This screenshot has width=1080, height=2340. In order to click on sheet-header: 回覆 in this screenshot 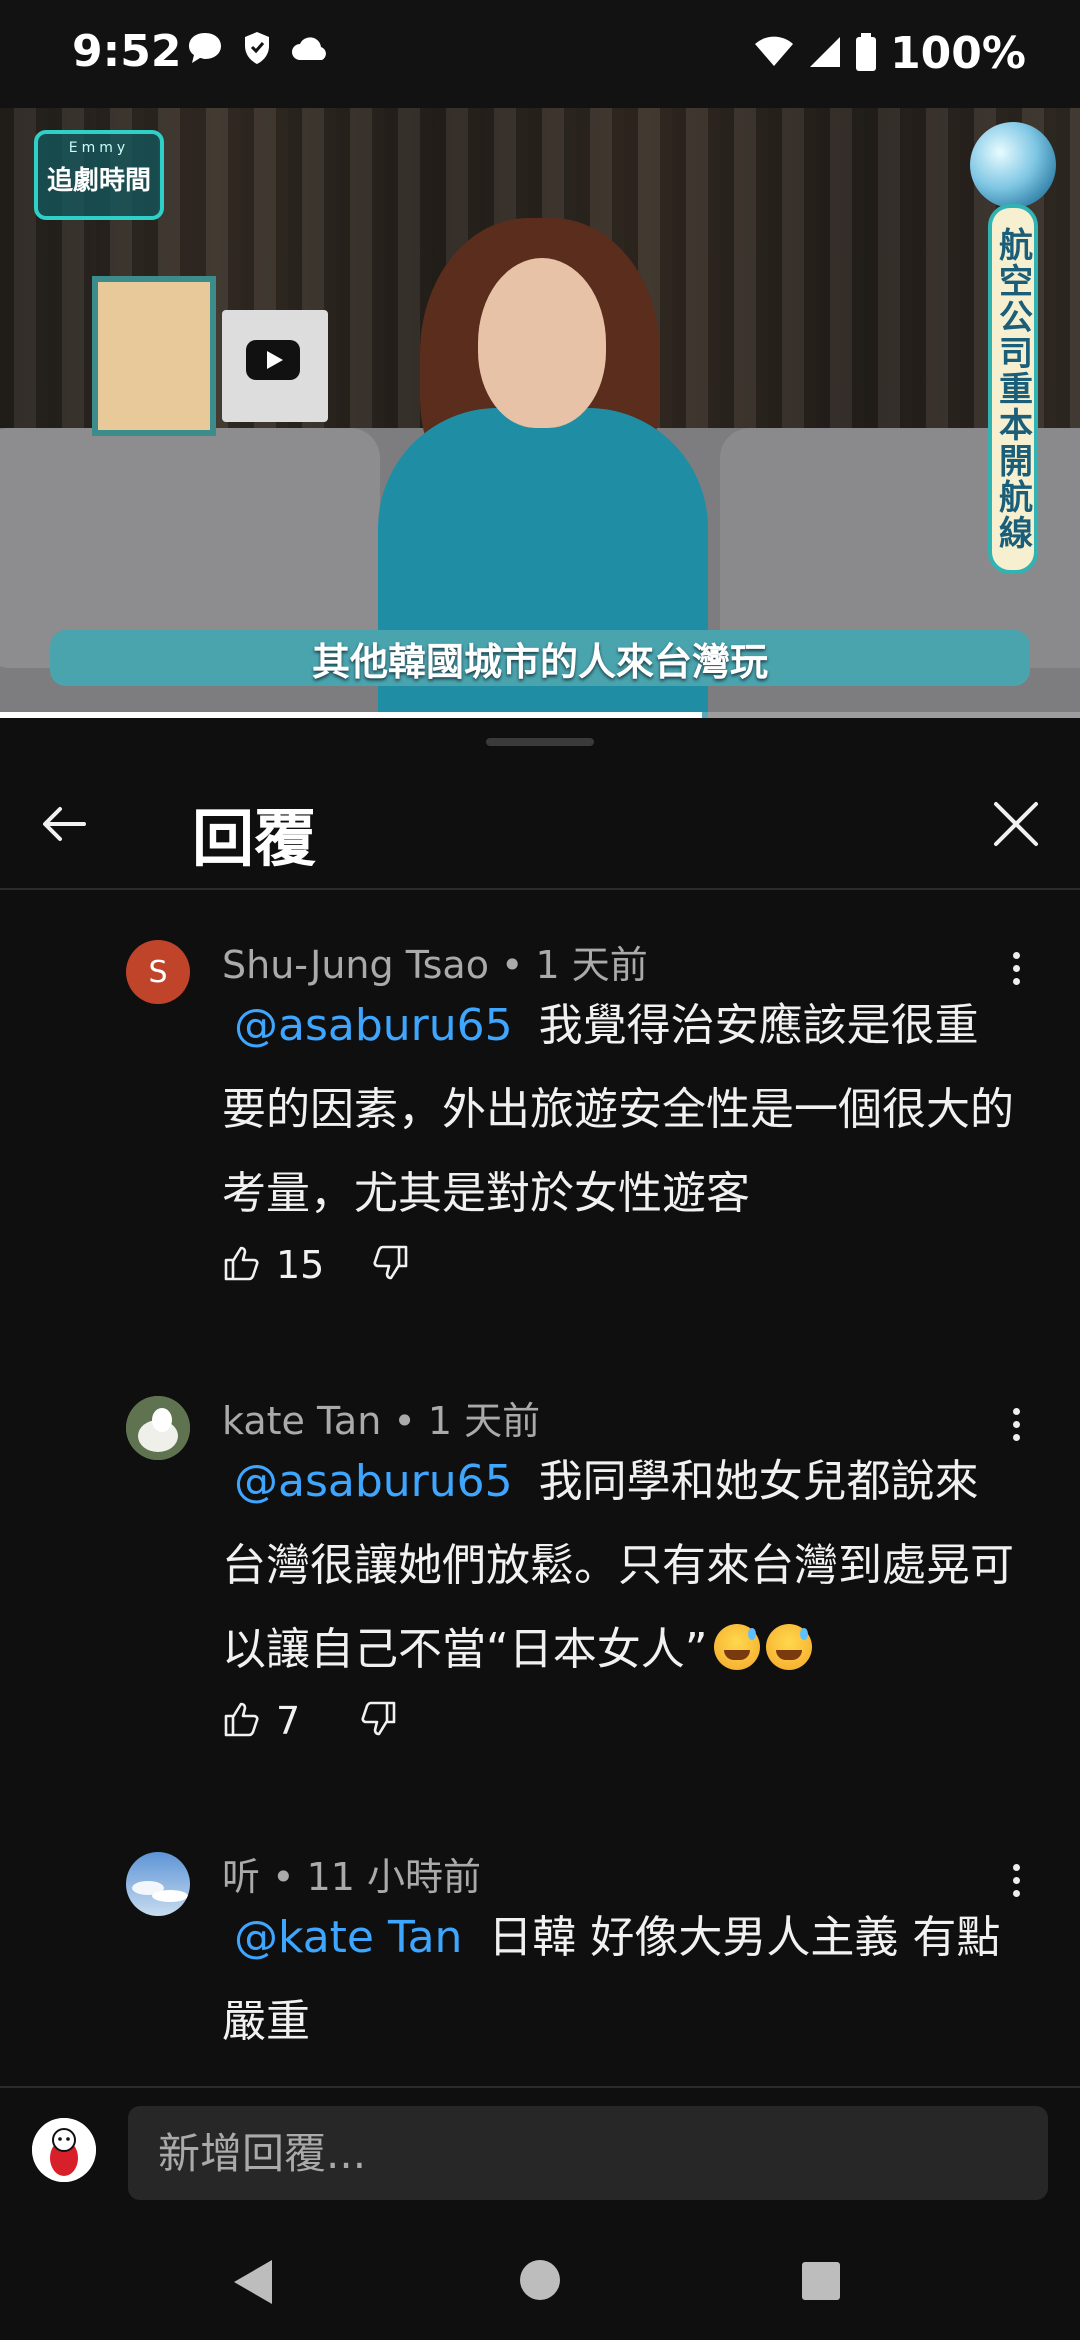, I will do `click(540, 824)`.